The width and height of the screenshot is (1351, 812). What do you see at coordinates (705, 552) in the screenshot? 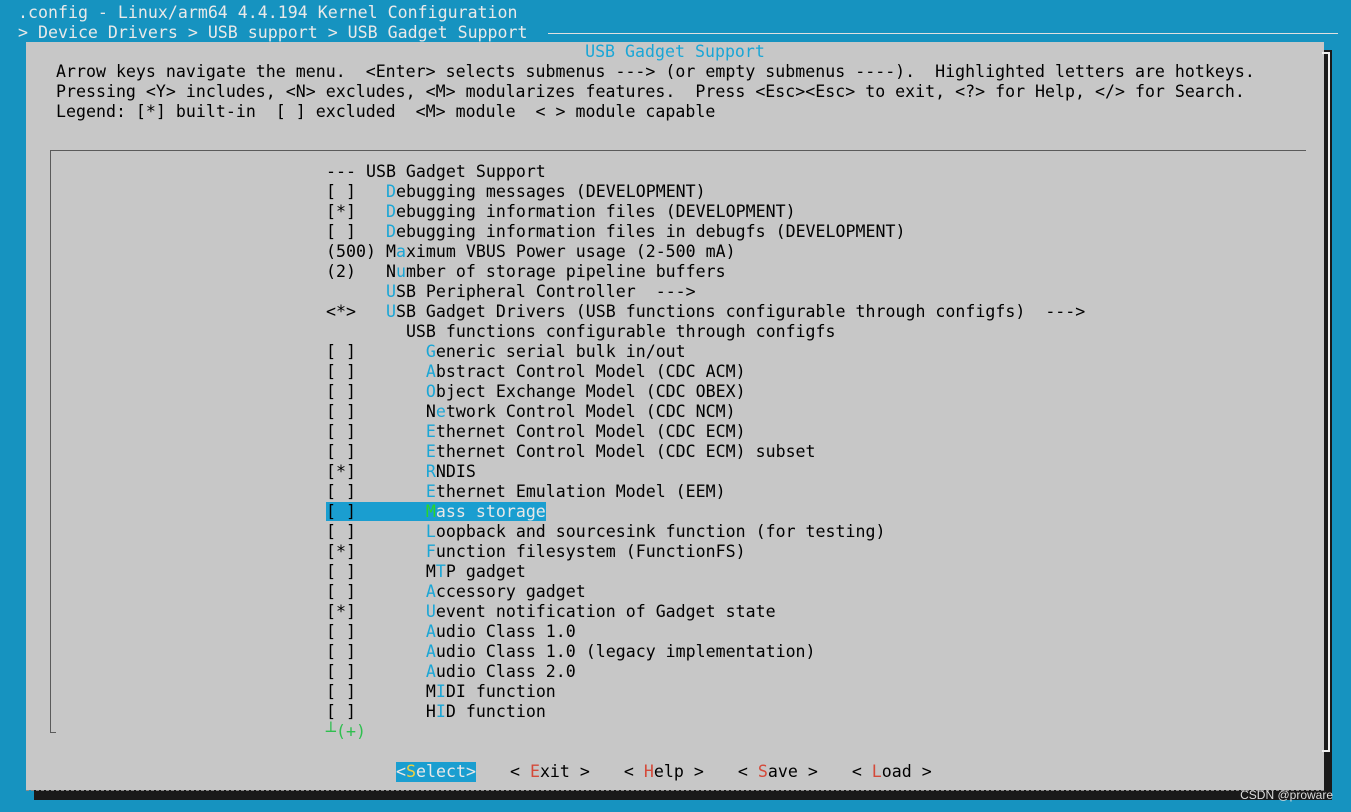
I see `menu-item: [*] Function filesystem (FunctionFS)` at bounding box center [705, 552].